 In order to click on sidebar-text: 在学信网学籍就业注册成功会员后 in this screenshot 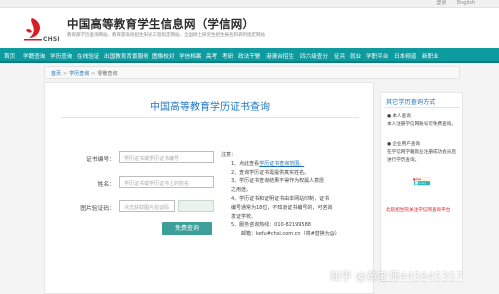, I will do `click(421, 152)`.